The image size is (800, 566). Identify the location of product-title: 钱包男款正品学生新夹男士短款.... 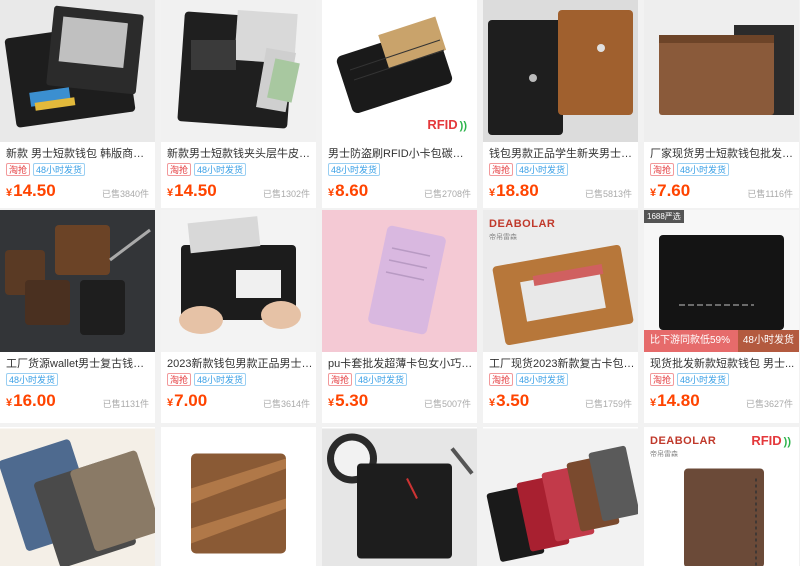
(562, 154).